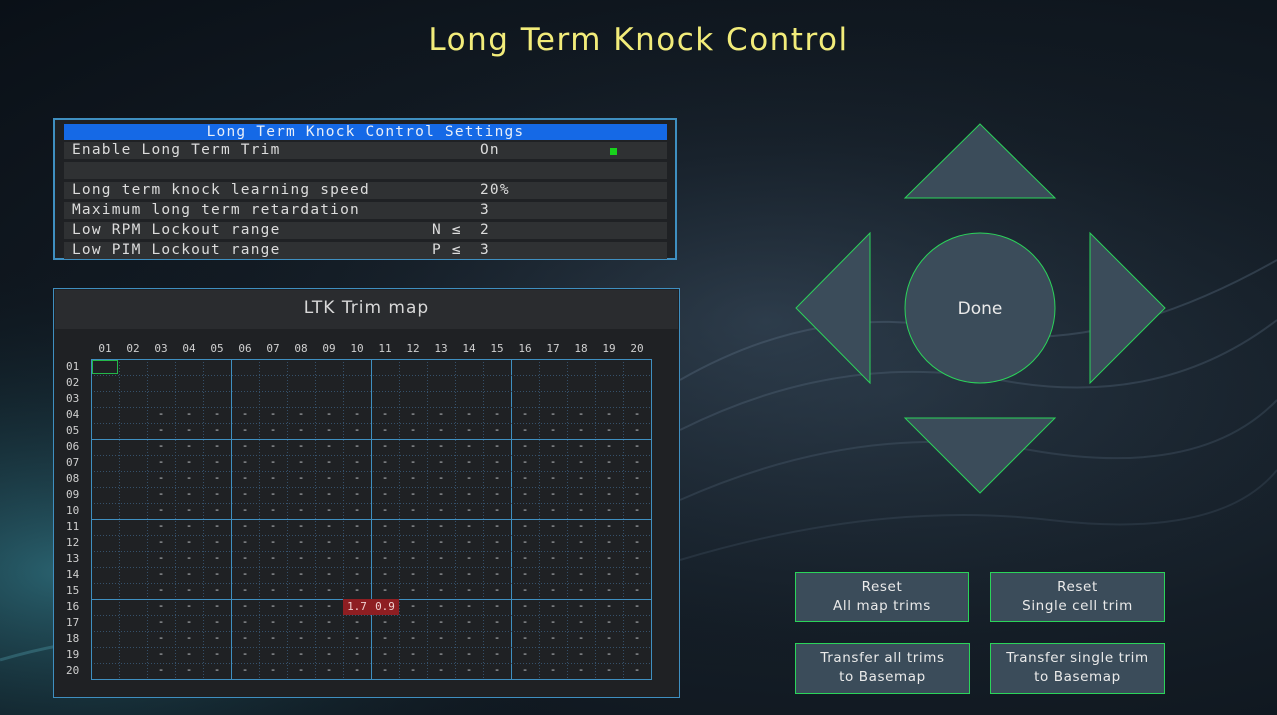 This screenshot has height=715, width=1277. What do you see at coordinates (365, 150) in the screenshot?
I see `setting-row-enable-trim: Enable Long Term Trim On` at bounding box center [365, 150].